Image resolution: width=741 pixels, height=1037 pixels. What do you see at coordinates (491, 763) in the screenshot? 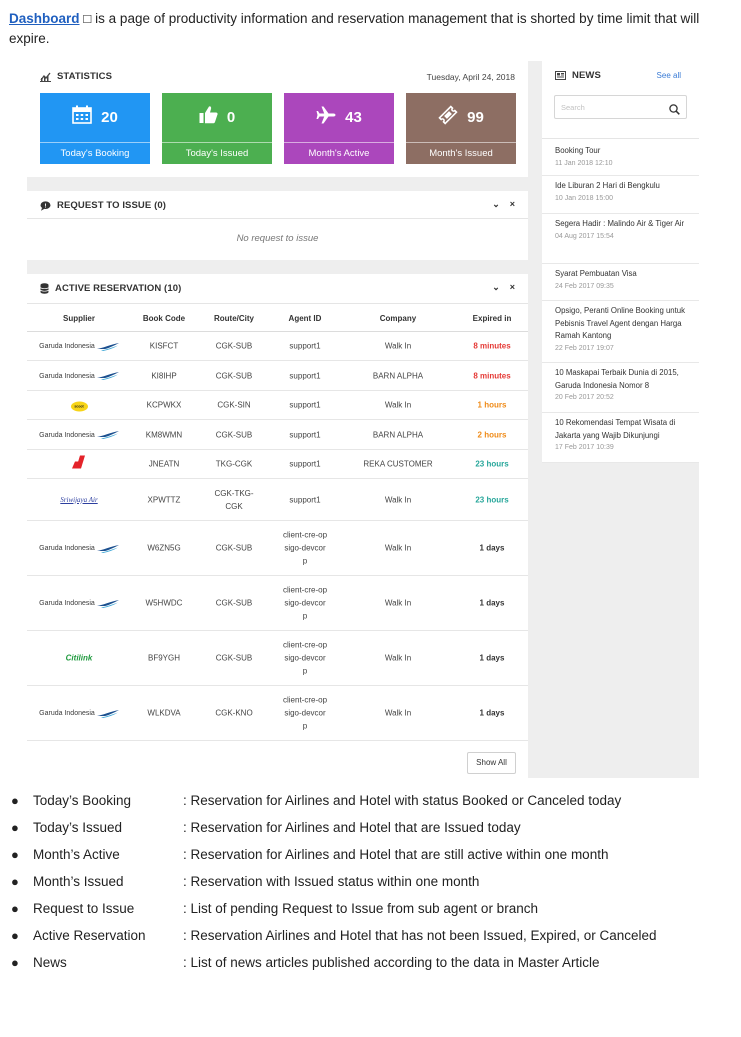
I see `show-all-button: Show All` at bounding box center [491, 763].